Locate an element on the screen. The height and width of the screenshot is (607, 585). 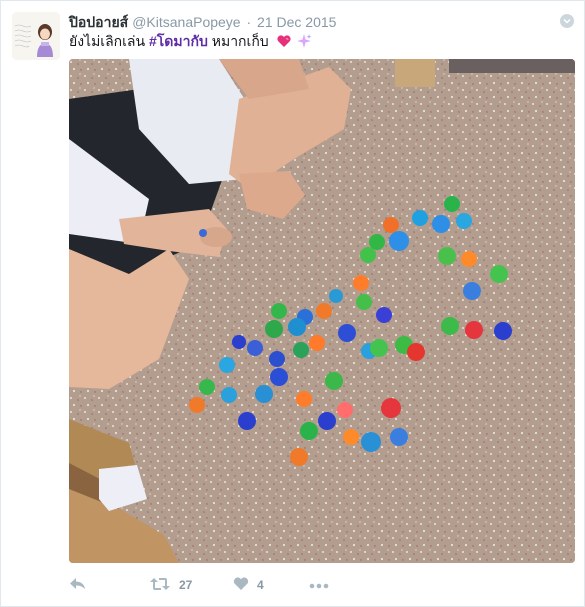
chevron-down-icon is located at coordinates (567, 21).